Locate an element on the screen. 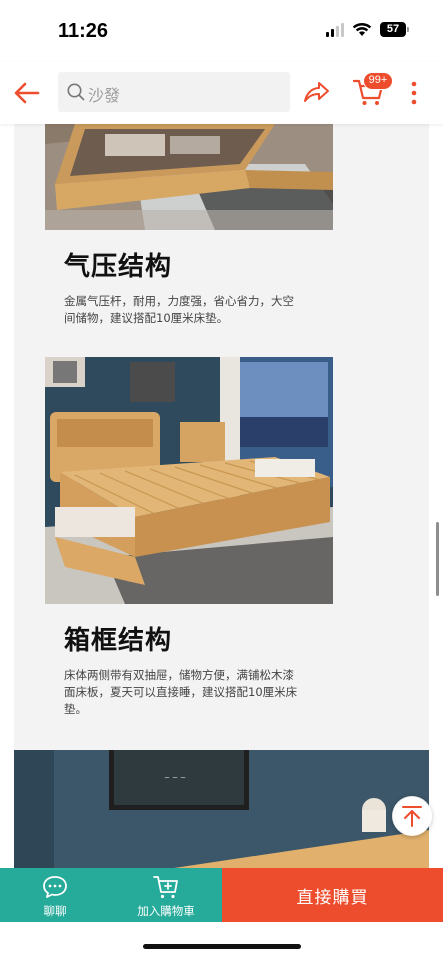  scroll-indicator is located at coordinates (437, 559).